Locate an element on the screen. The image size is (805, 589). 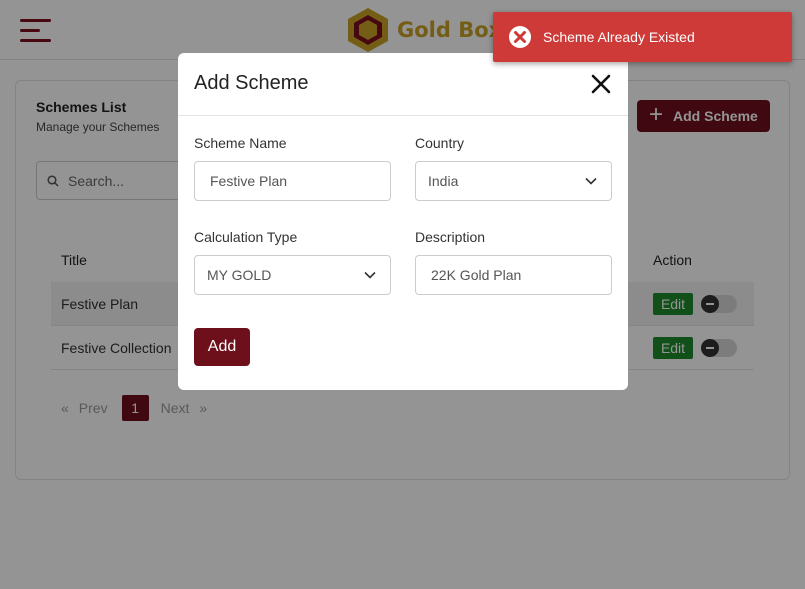
error-toast: Scheme Already Existed is located at coordinates (642, 37).